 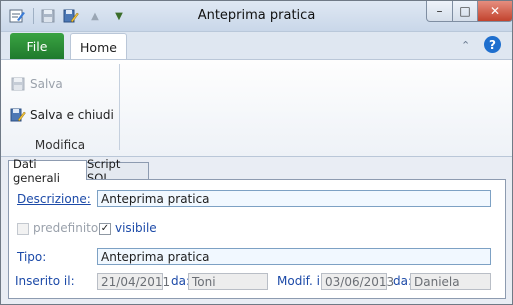 What do you see at coordinates (45, 281) in the screenshot?
I see `inserito-label: Inserito il:` at bounding box center [45, 281].